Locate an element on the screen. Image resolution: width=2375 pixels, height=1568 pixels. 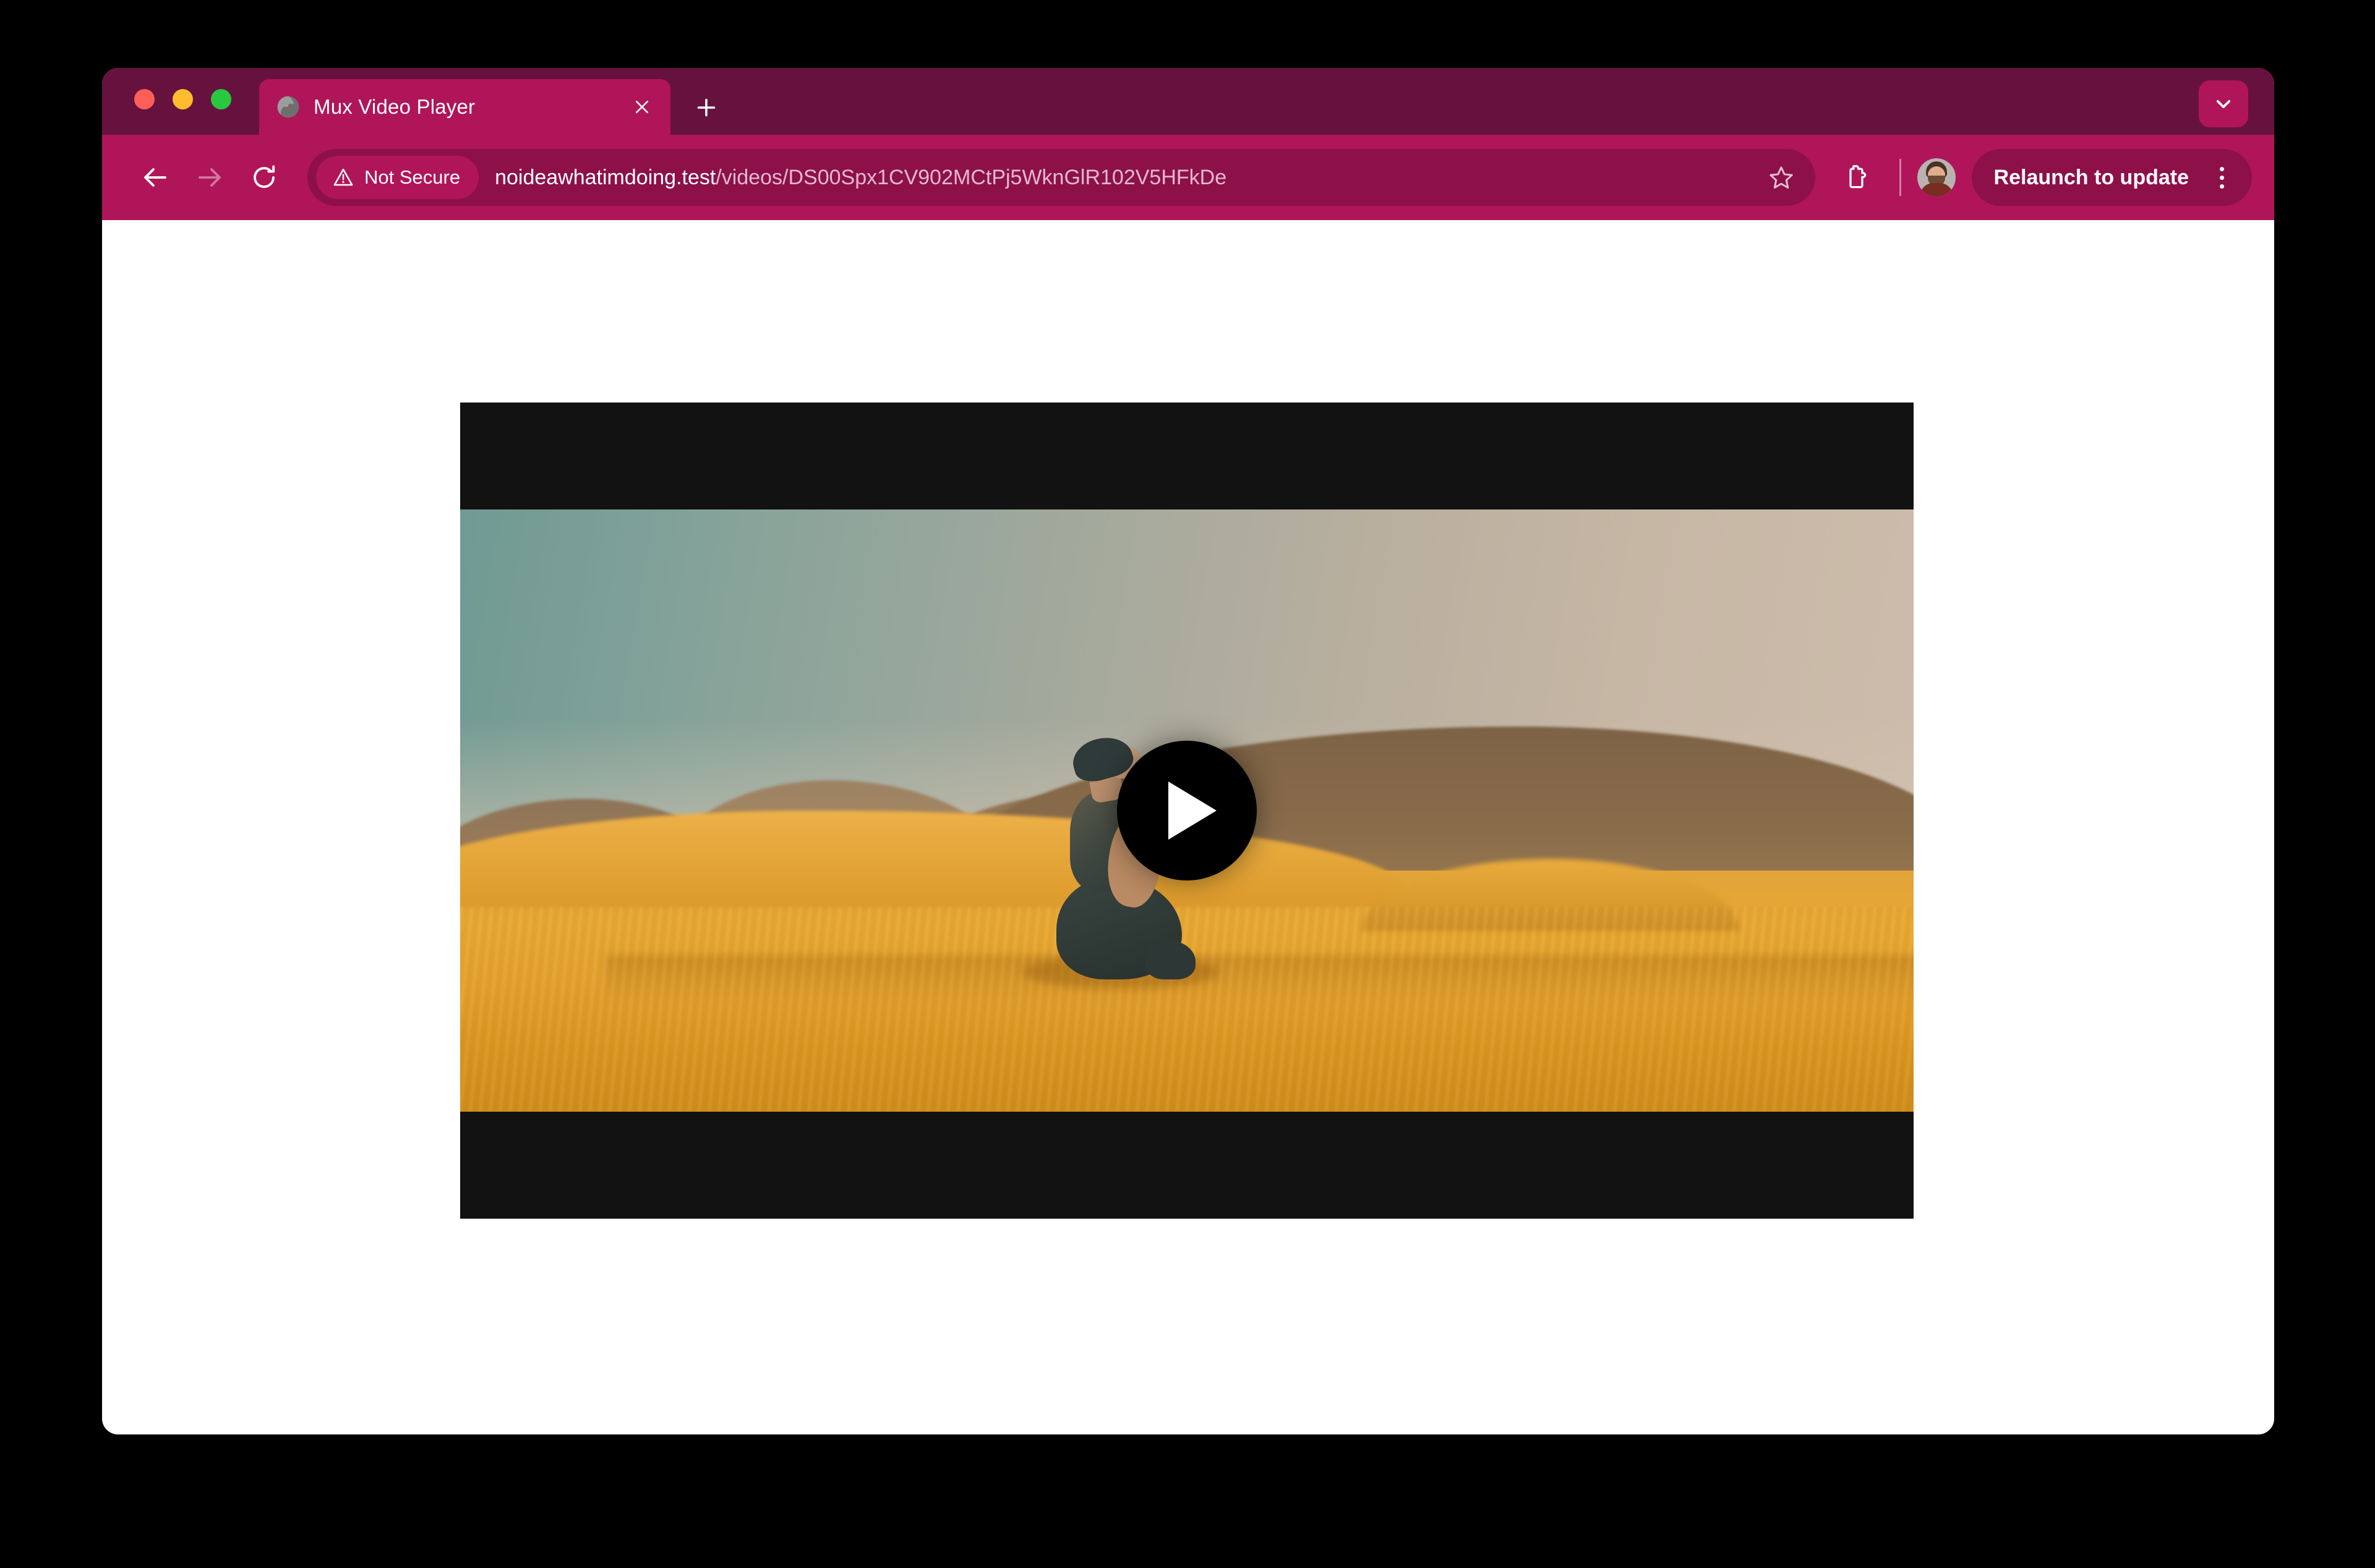
plus-icon is located at coordinates (706, 108).